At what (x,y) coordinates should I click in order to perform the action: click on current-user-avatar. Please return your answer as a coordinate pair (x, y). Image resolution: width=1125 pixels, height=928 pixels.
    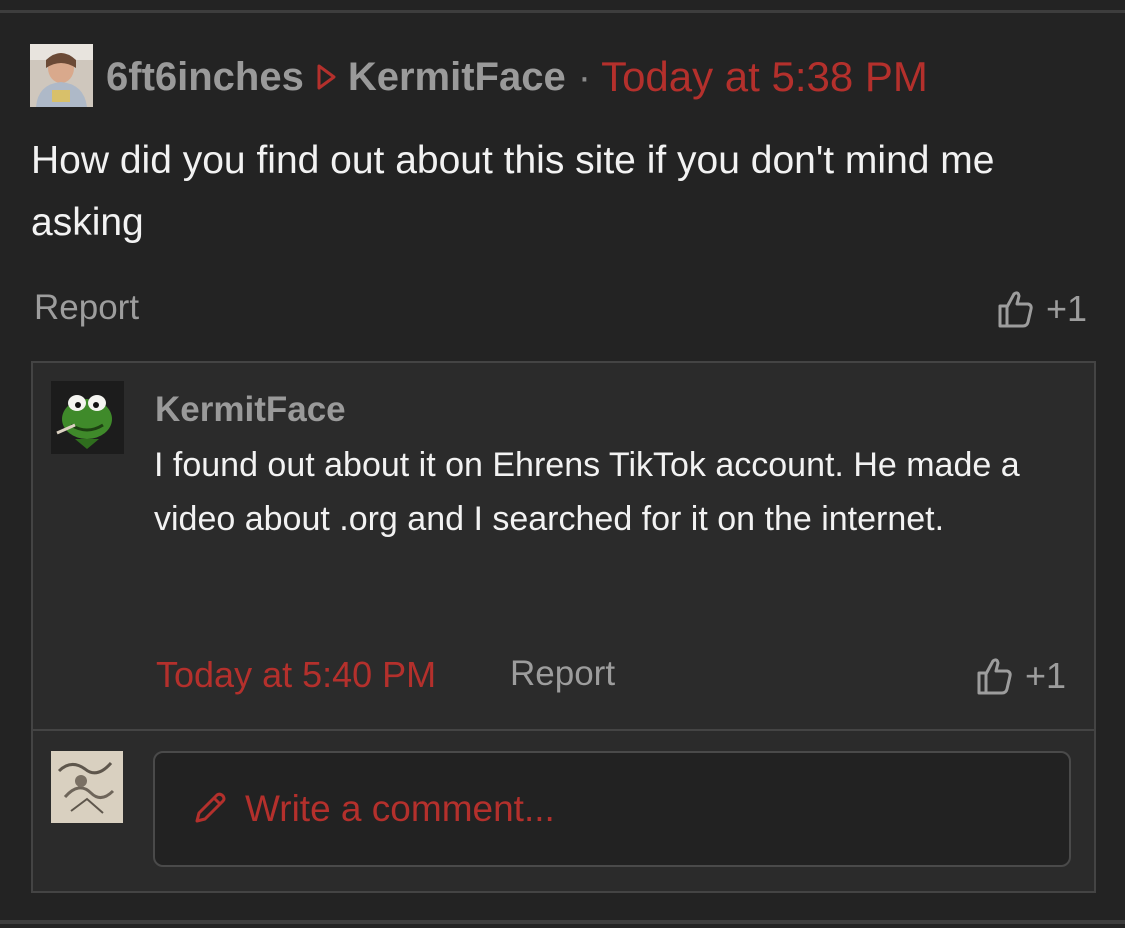
    Looking at the image, I should click on (87, 787).